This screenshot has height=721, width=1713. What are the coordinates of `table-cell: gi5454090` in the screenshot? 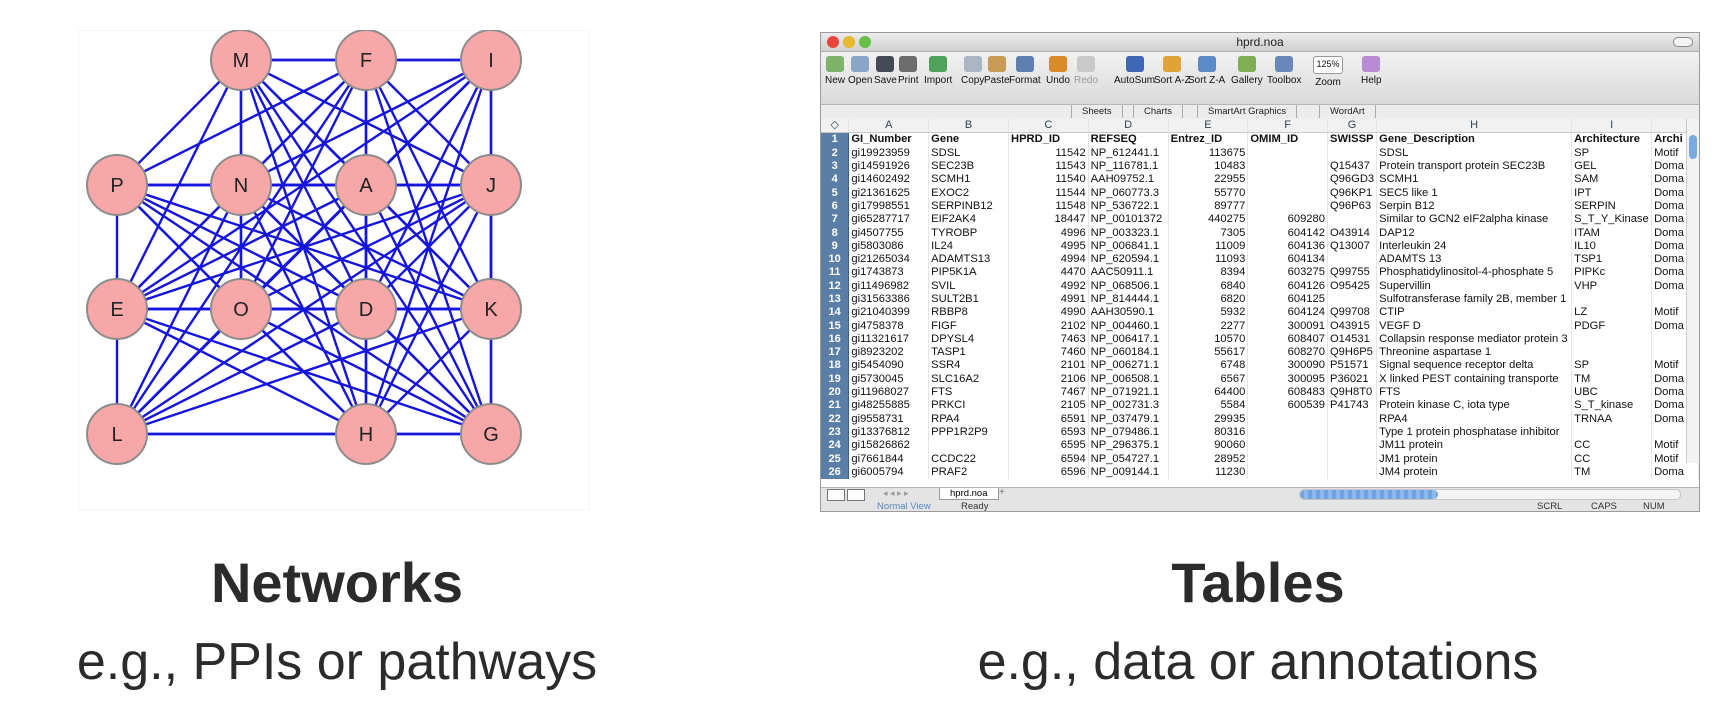 It's located at (889, 366).